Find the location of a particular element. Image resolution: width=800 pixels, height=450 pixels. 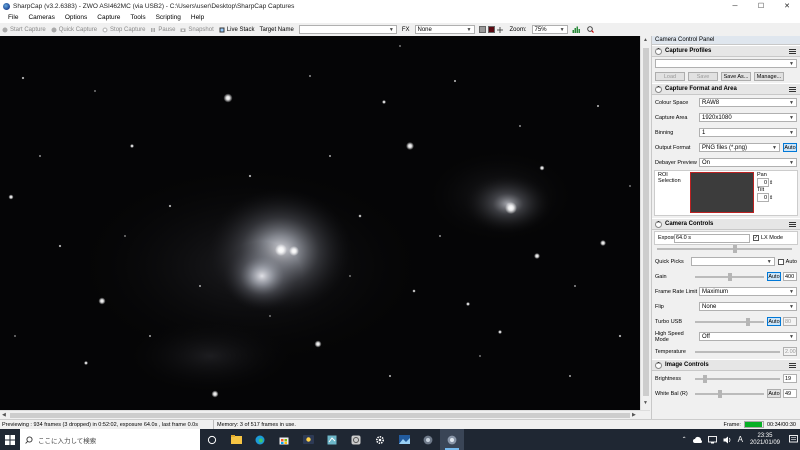

save-button: Save is located at coordinates (703, 76).